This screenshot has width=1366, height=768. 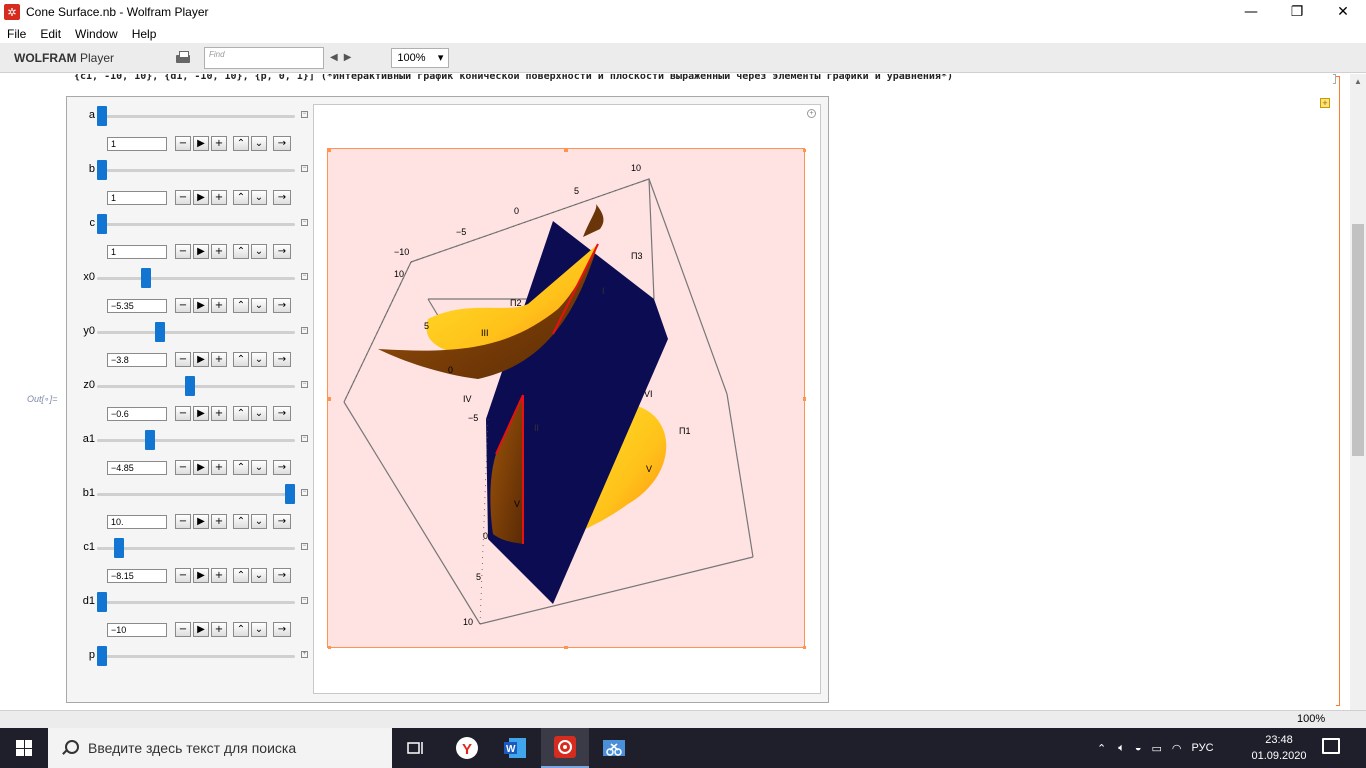 What do you see at coordinates (137, 576) in the screenshot?
I see `value-field-c1: −8.15` at bounding box center [137, 576].